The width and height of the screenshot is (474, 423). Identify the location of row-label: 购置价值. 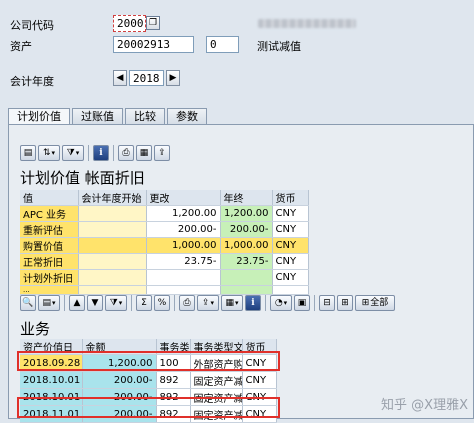
(49, 245).